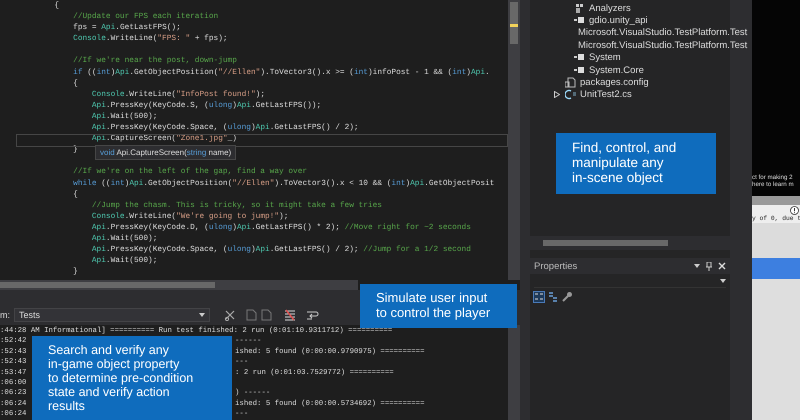  Describe the element at coordinates (438, 306) in the screenshot. I see `callout-box: Simulate user input to control the player` at that location.